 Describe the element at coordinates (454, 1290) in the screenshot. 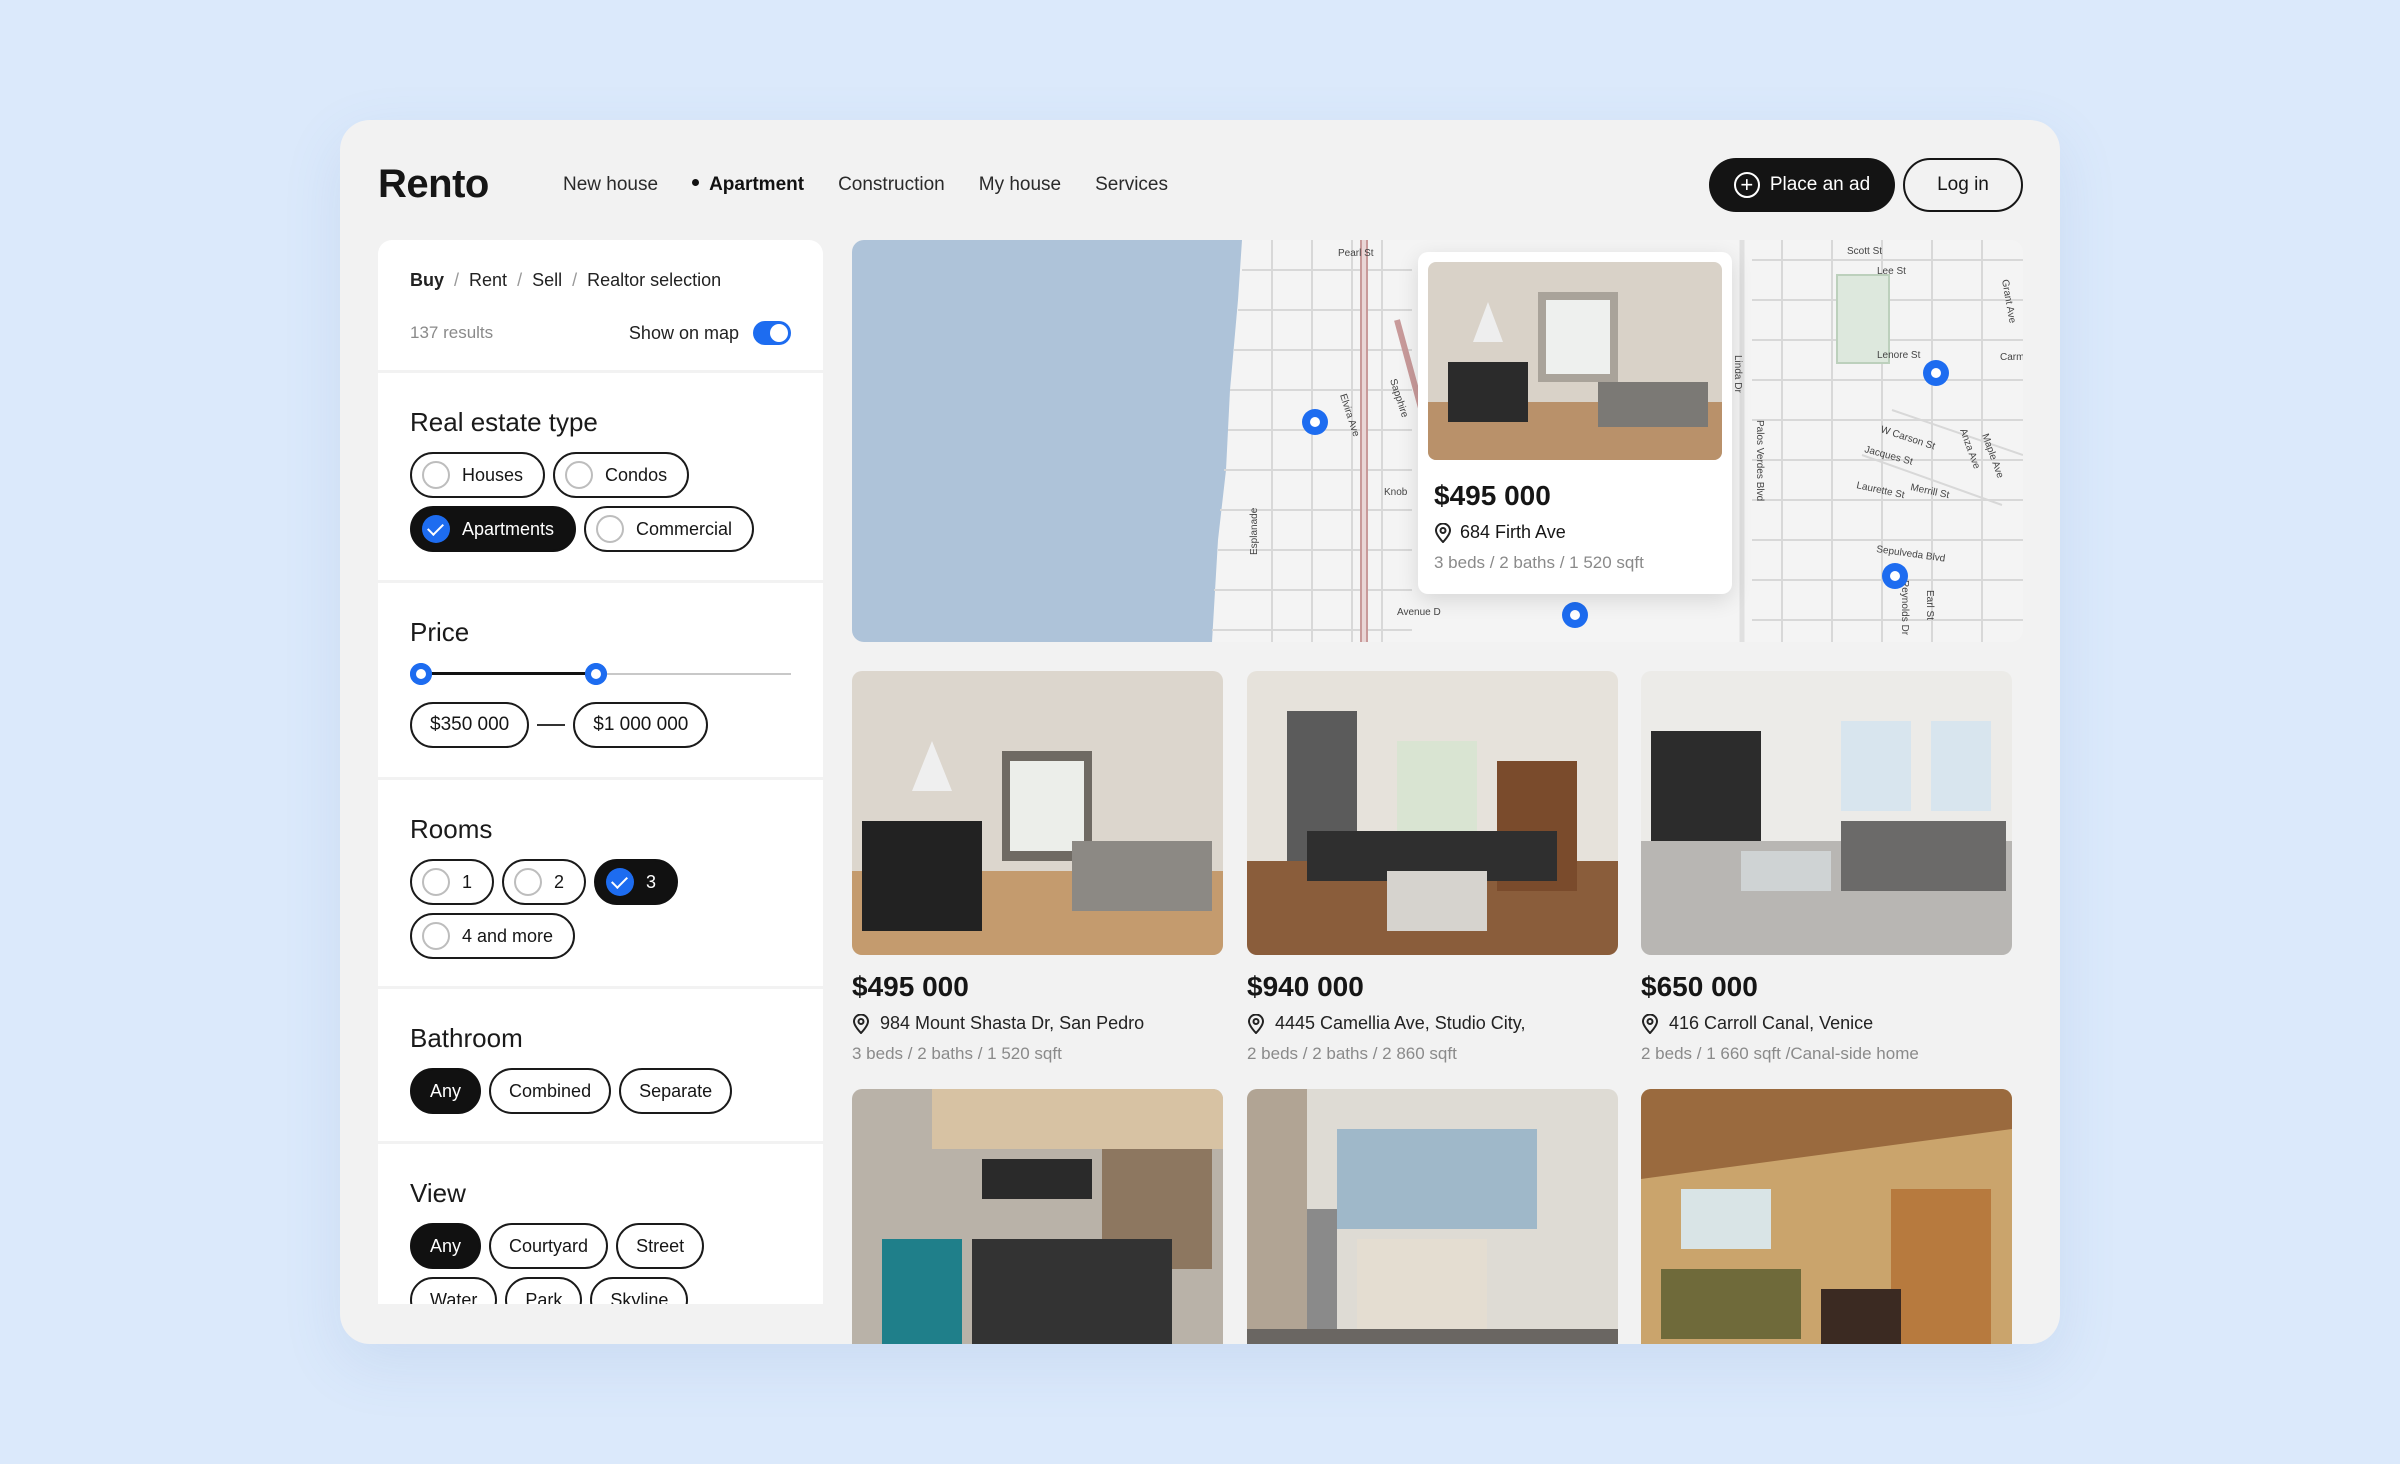

I see `option-view-water: Water` at that location.